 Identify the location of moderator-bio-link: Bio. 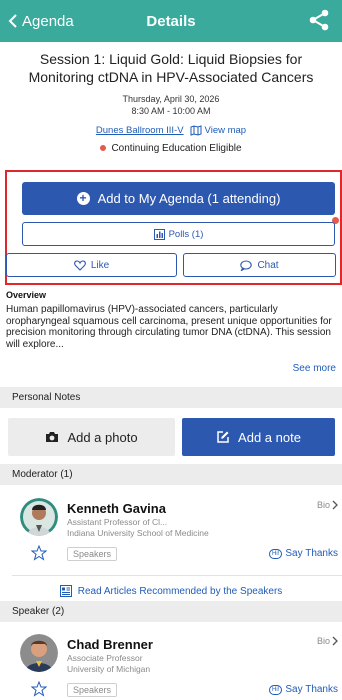
(327, 505).